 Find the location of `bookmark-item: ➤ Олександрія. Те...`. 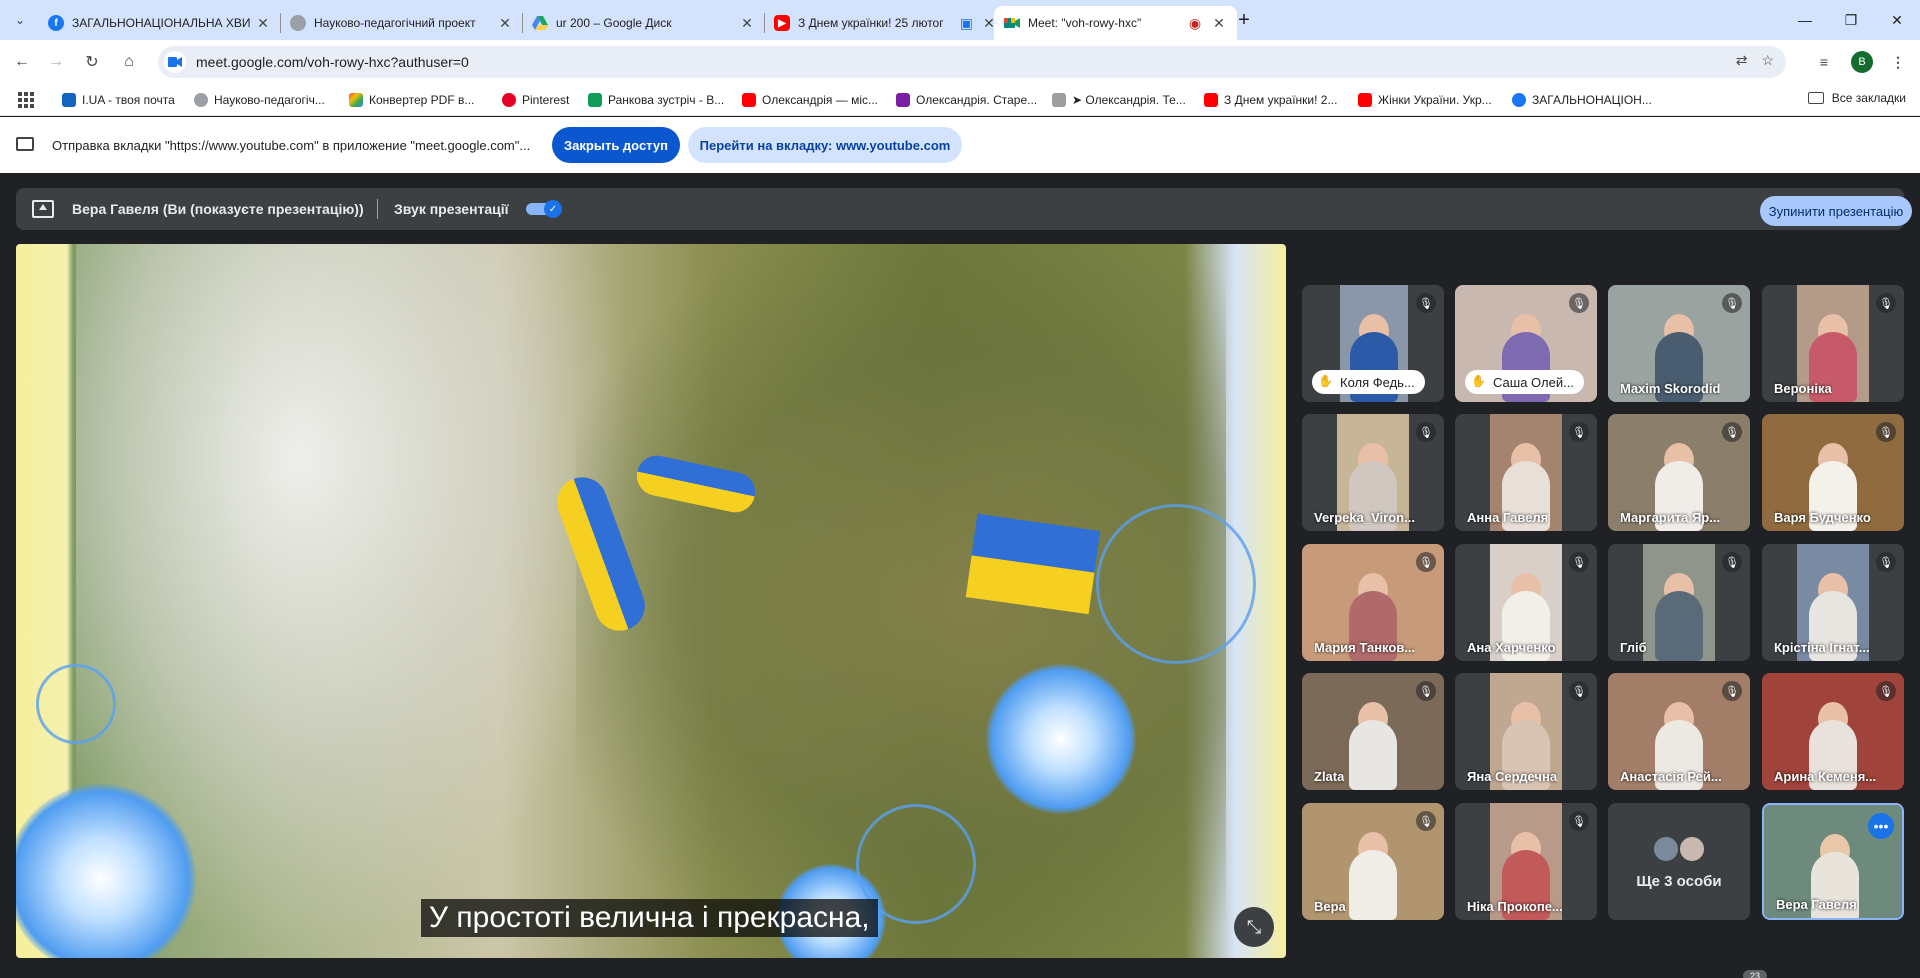

bookmark-item: ➤ Олександрія. Те... is located at coordinates (1119, 100).